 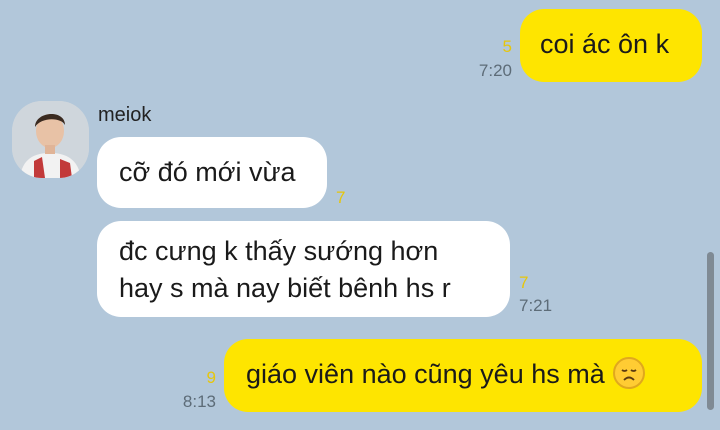 I want to click on avatar-photo-icon, so click(x=50, y=139).